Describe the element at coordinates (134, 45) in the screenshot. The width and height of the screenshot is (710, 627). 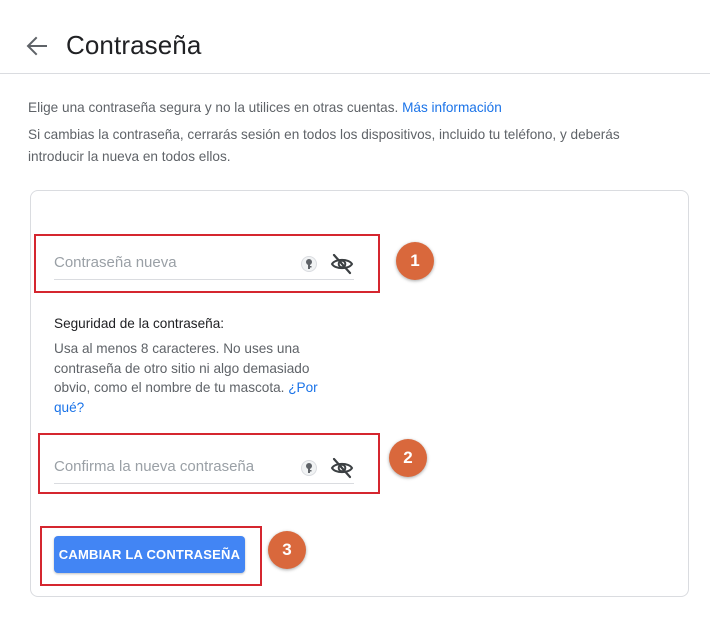
I see `page-title: Contraseña` at that location.